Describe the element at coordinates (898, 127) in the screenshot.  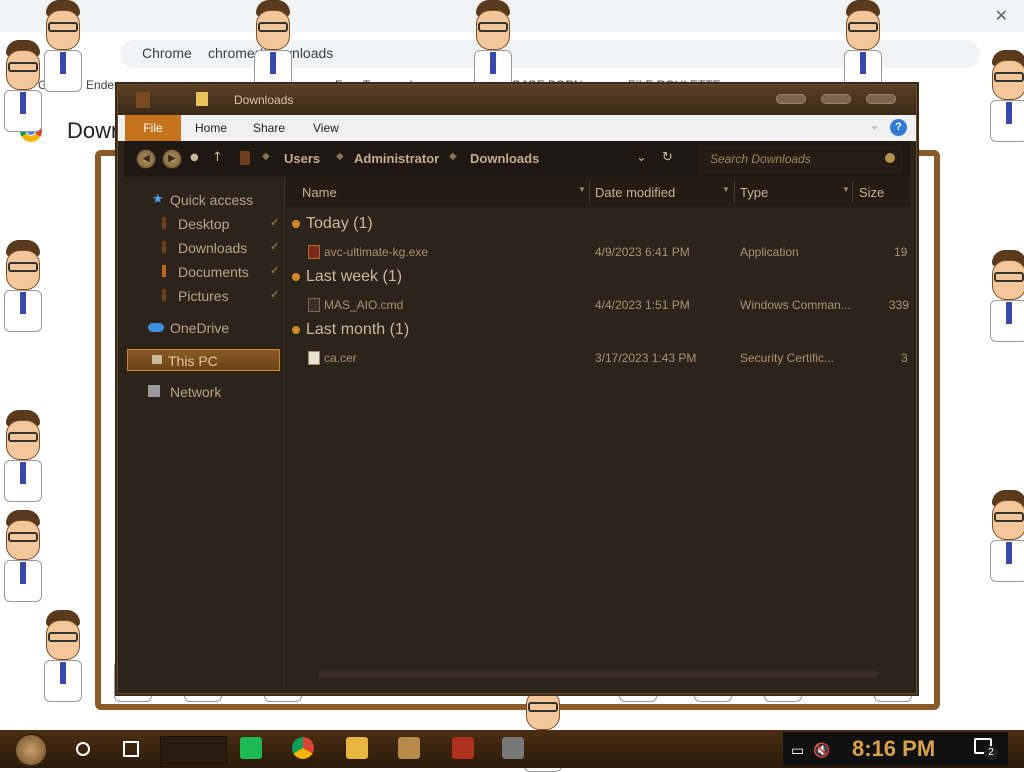
I see `help-icon: ?` at that location.